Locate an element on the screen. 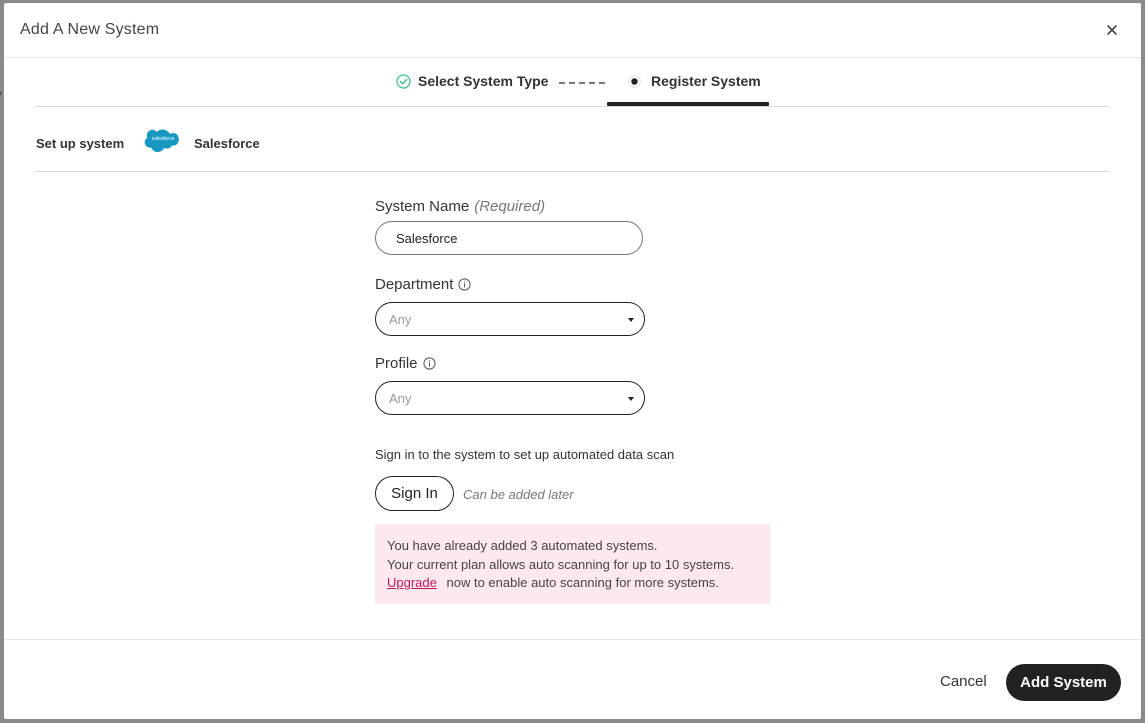  step-register-system: Register System is located at coordinates (694, 81).